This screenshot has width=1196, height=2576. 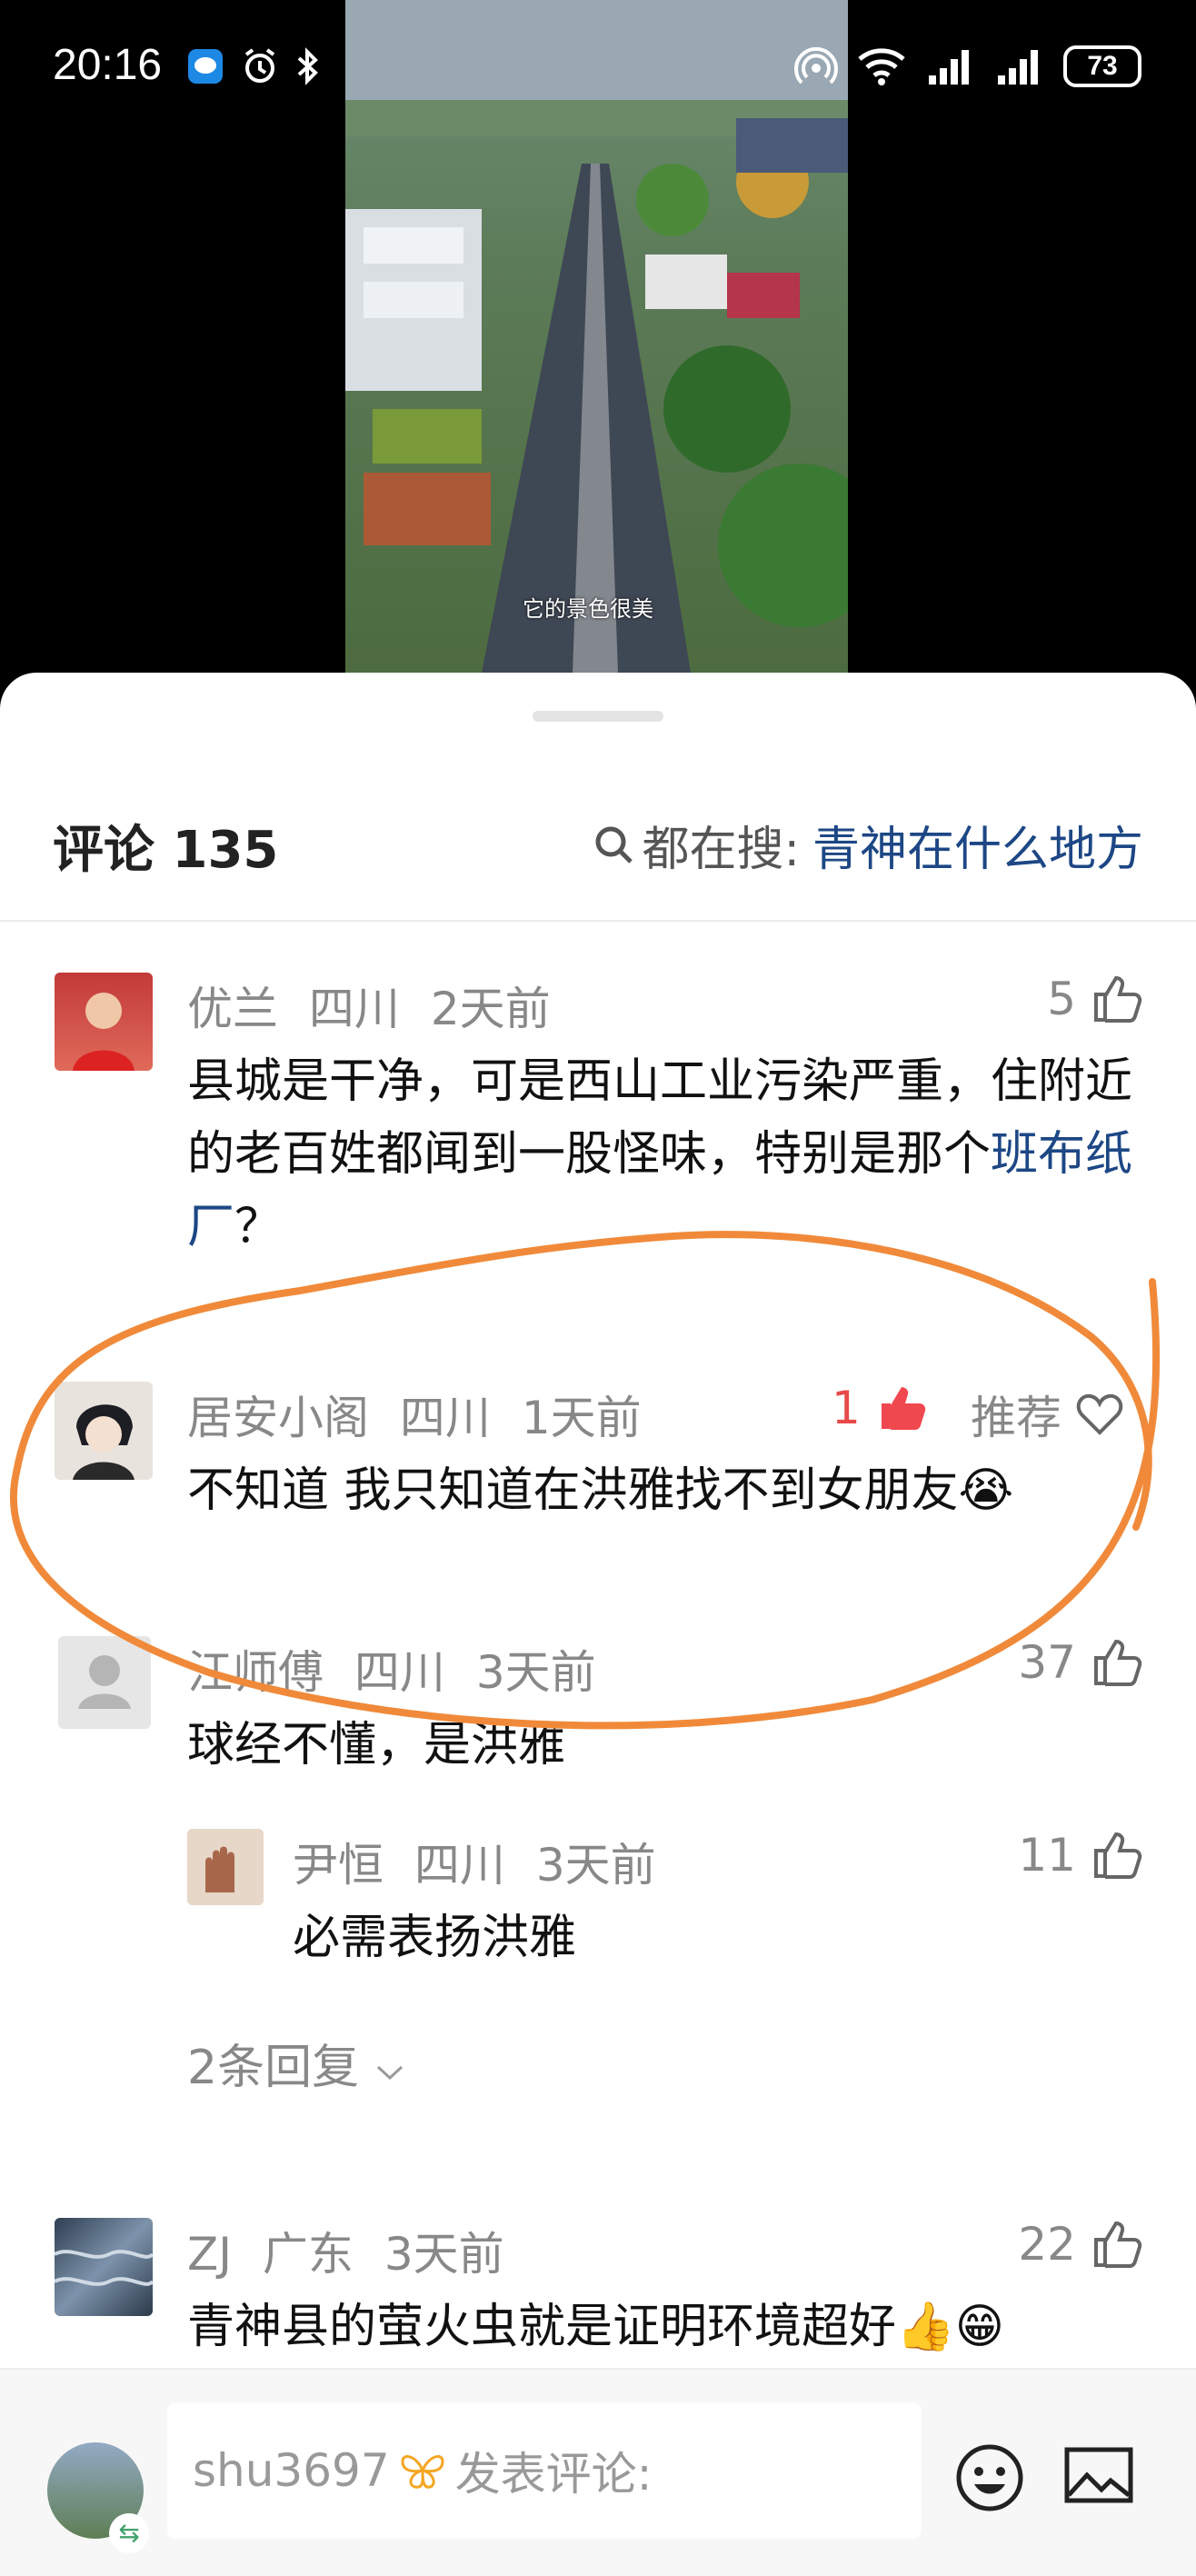 What do you see at coordinates (422, 2472) in the screenshot?
I see `butterfly-icon` at bounding box center [422, 2472].